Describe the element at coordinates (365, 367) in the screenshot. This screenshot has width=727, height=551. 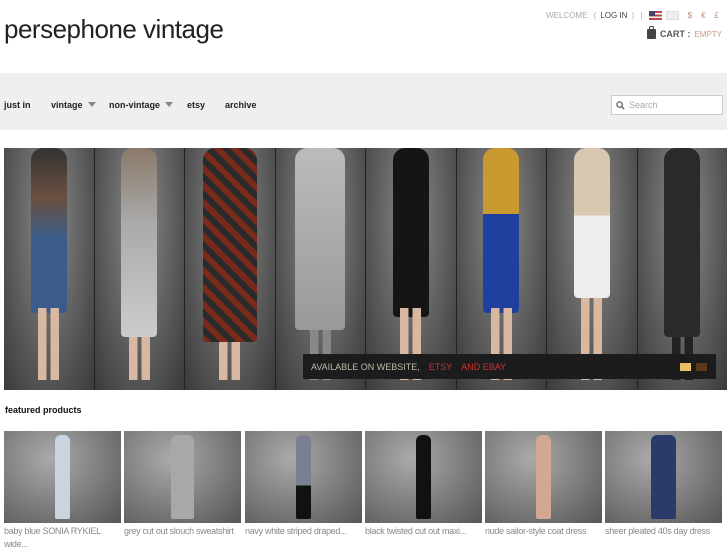
I see `caption-text: AVAILABLE ON WEBSITE,` at that location.